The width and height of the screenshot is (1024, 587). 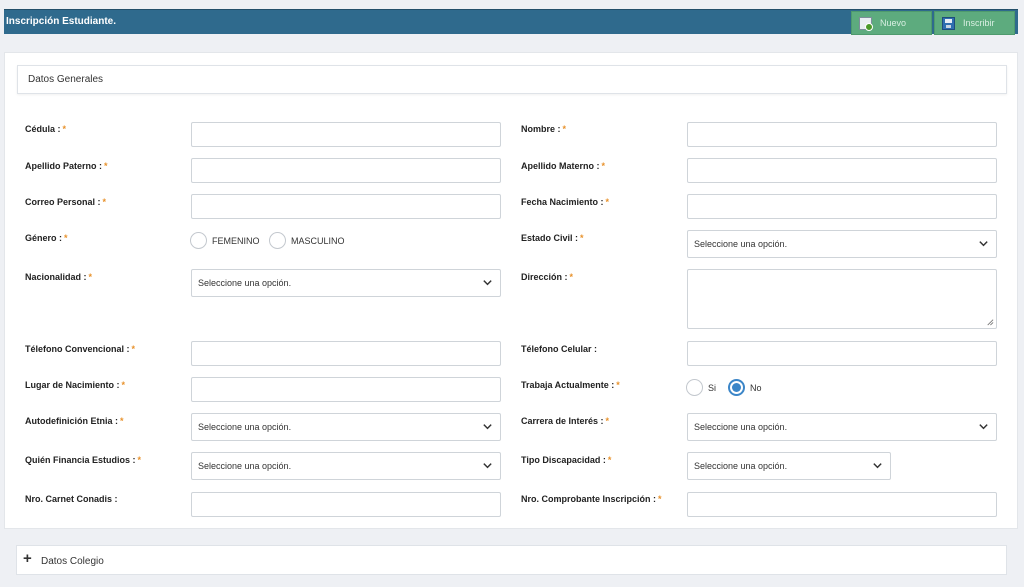 What do you see at coordinates (277, 240) in the screenshot?
I see `genero-masculino-radio` at bounding box center [277, 240].